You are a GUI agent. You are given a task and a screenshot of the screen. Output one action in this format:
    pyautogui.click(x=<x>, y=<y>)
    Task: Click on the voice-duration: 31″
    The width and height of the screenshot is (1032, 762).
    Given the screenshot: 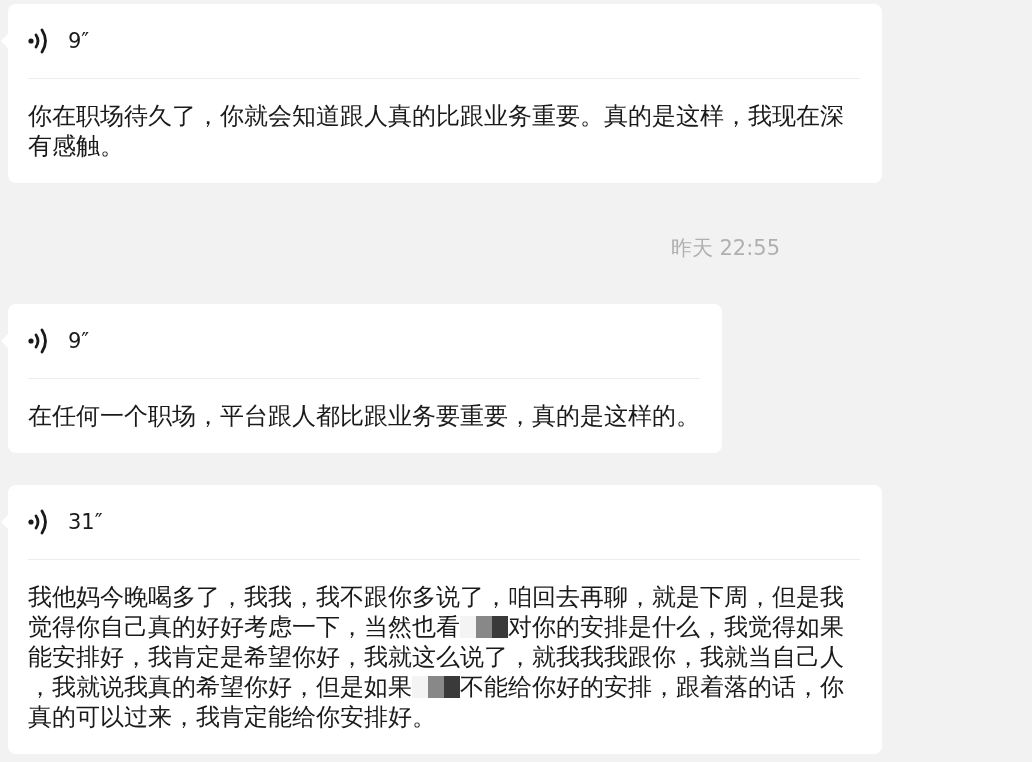 What is the action you would take?
    pyautogui.click(x=85, y=522)
    